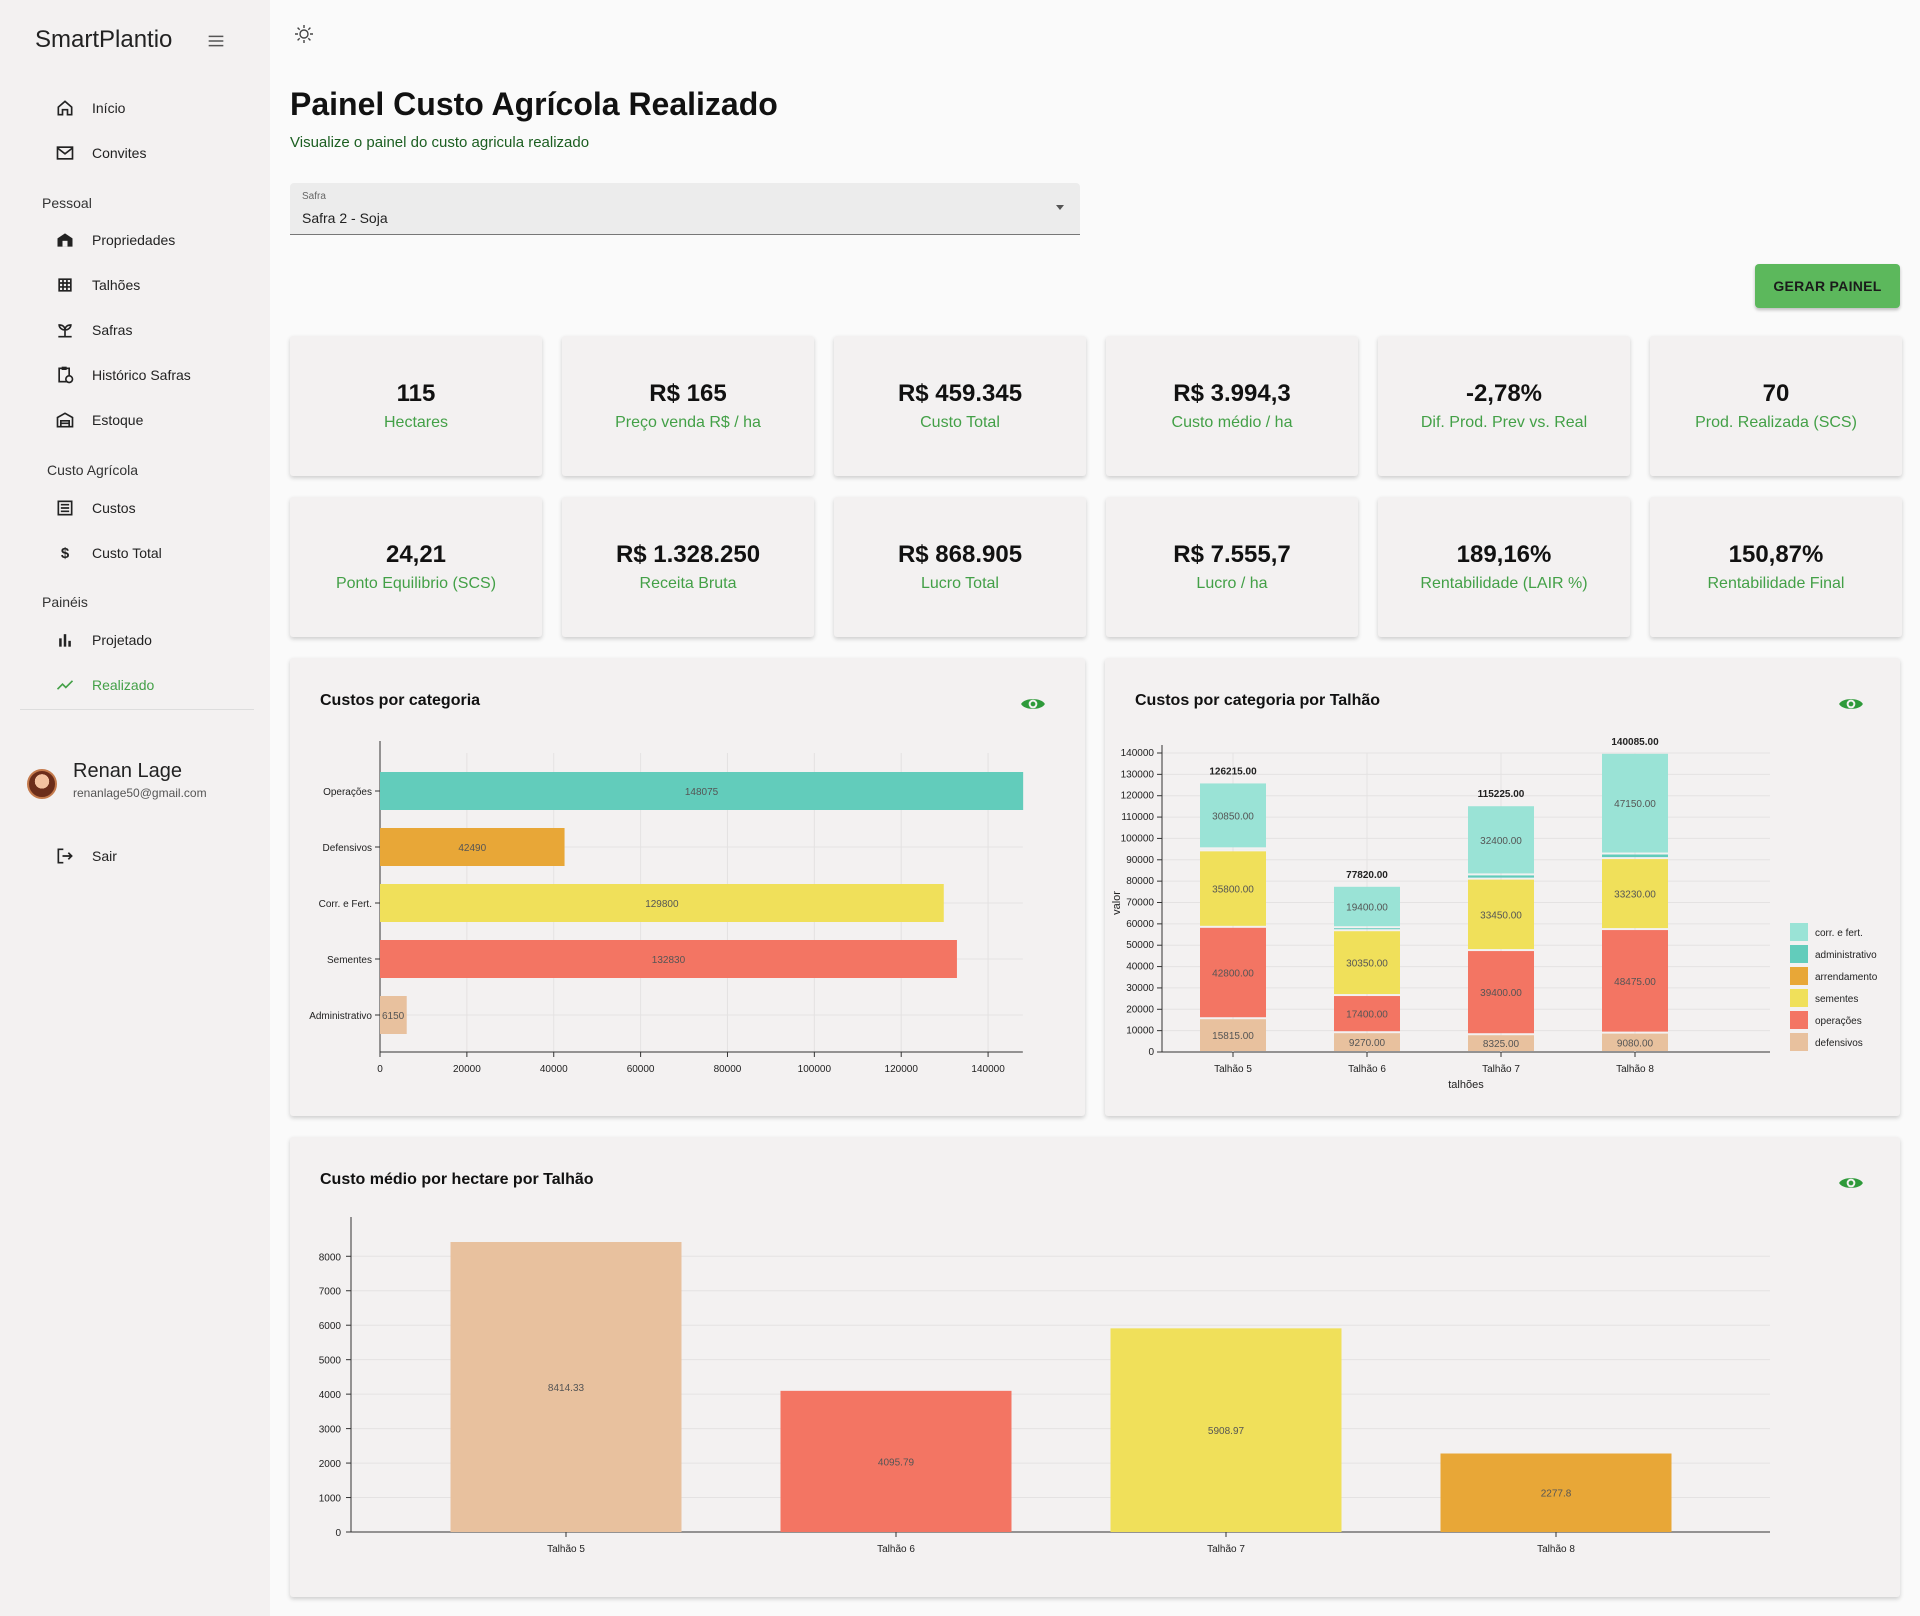  I want to click on x-axis-label: talhões, so click(1466, 1085).